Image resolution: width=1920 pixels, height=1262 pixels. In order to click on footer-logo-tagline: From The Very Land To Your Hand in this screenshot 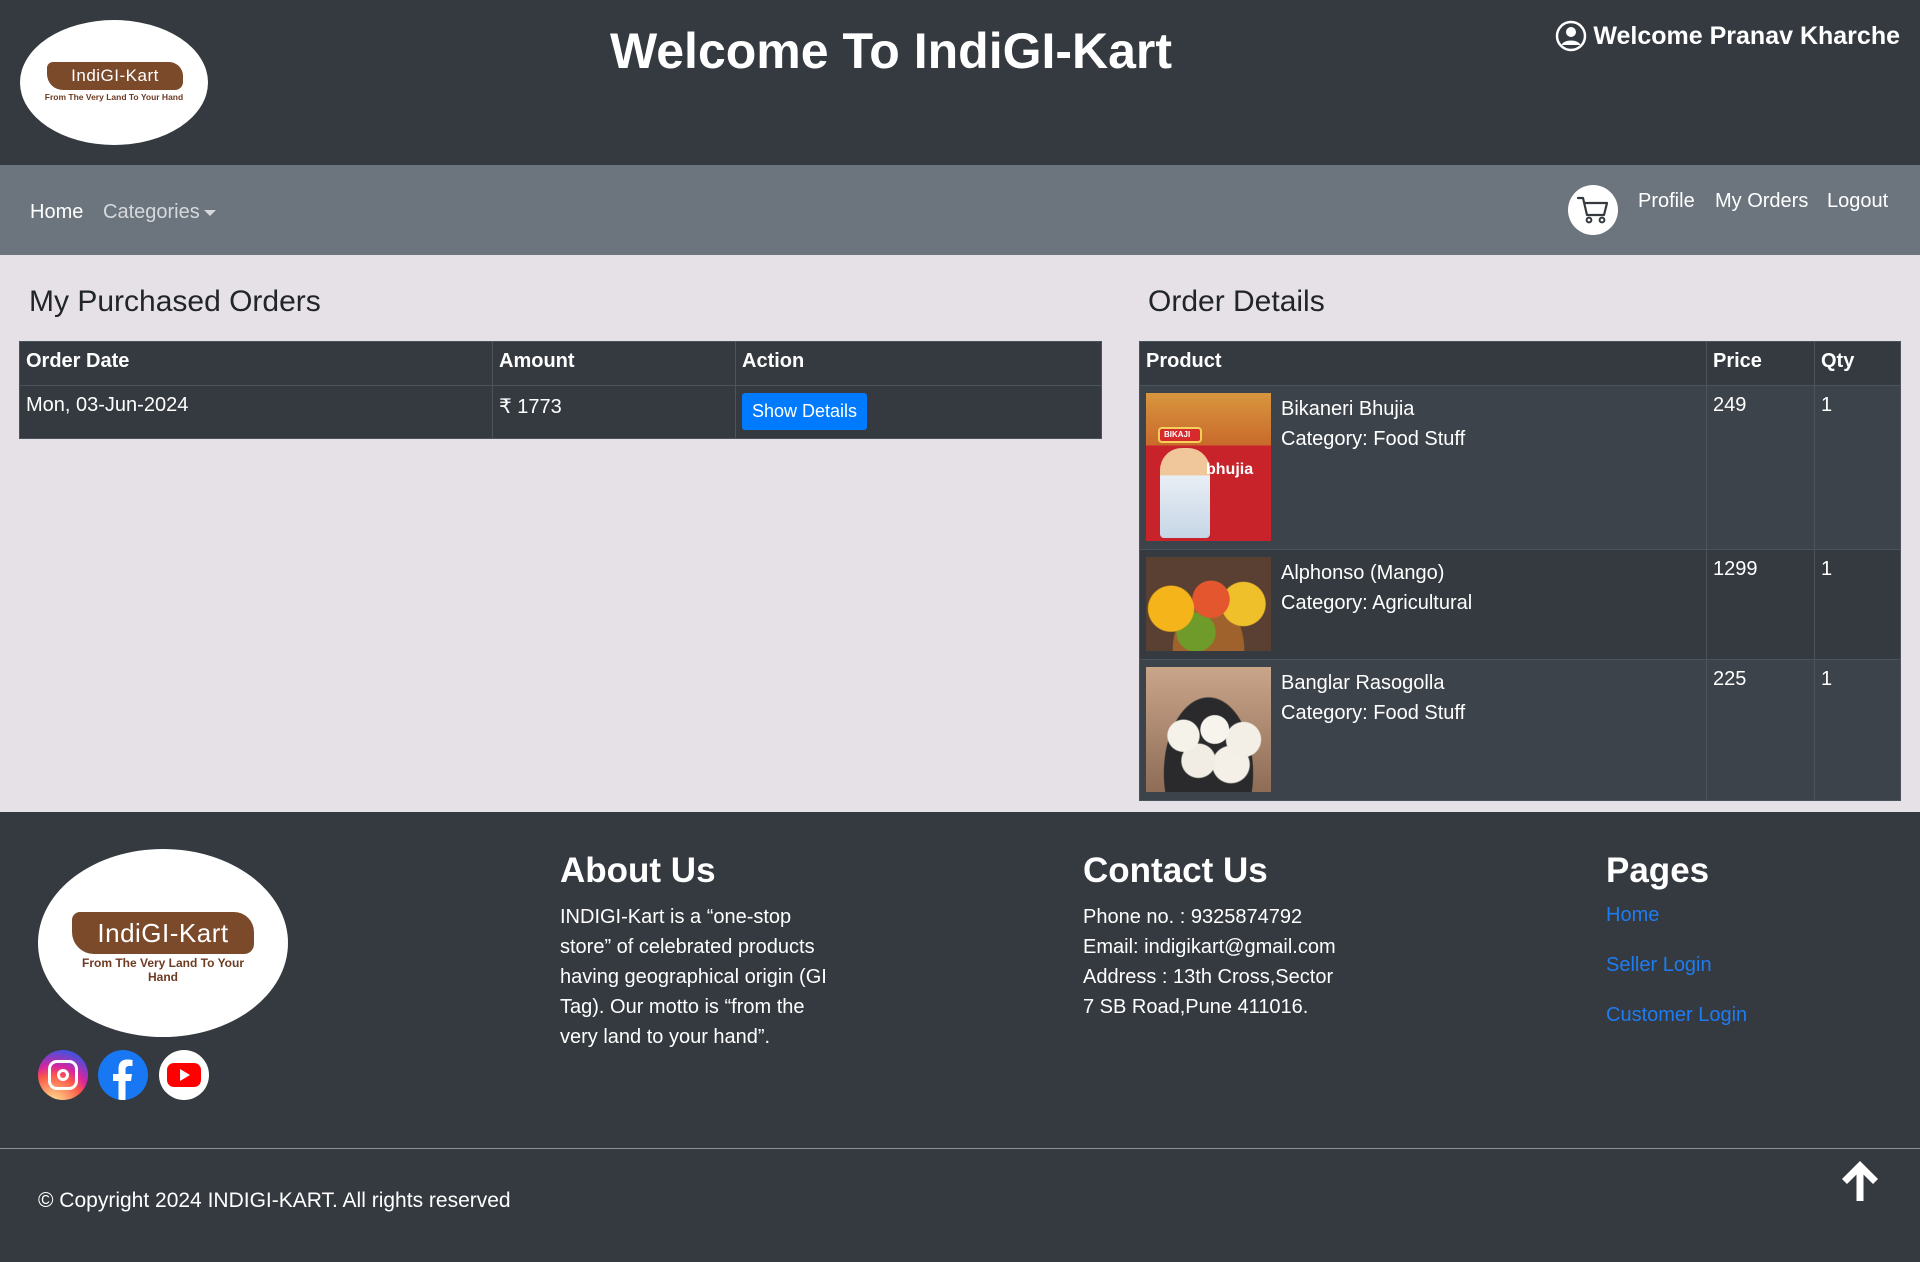, I will do `click(163, 970)`.